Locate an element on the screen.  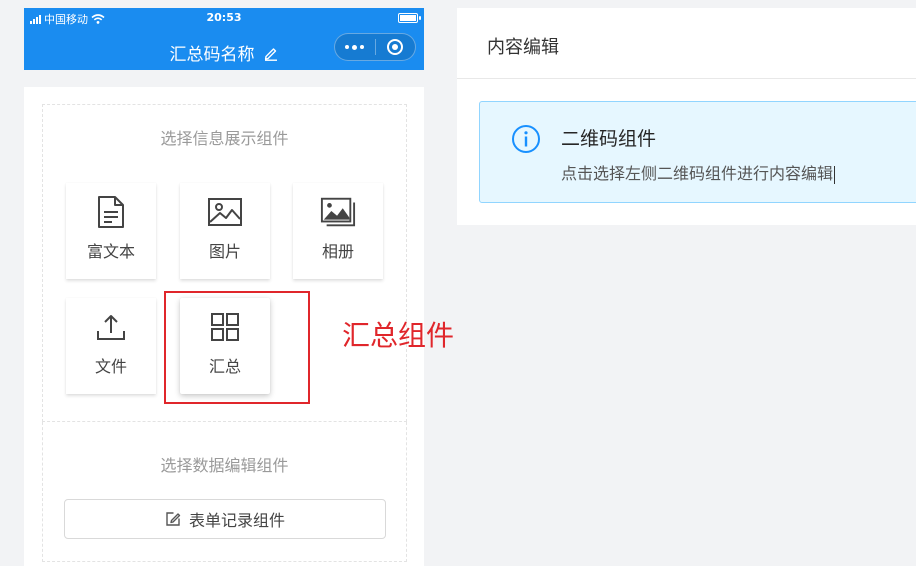
component-file: 文件 is located at coordinates (111, 346).